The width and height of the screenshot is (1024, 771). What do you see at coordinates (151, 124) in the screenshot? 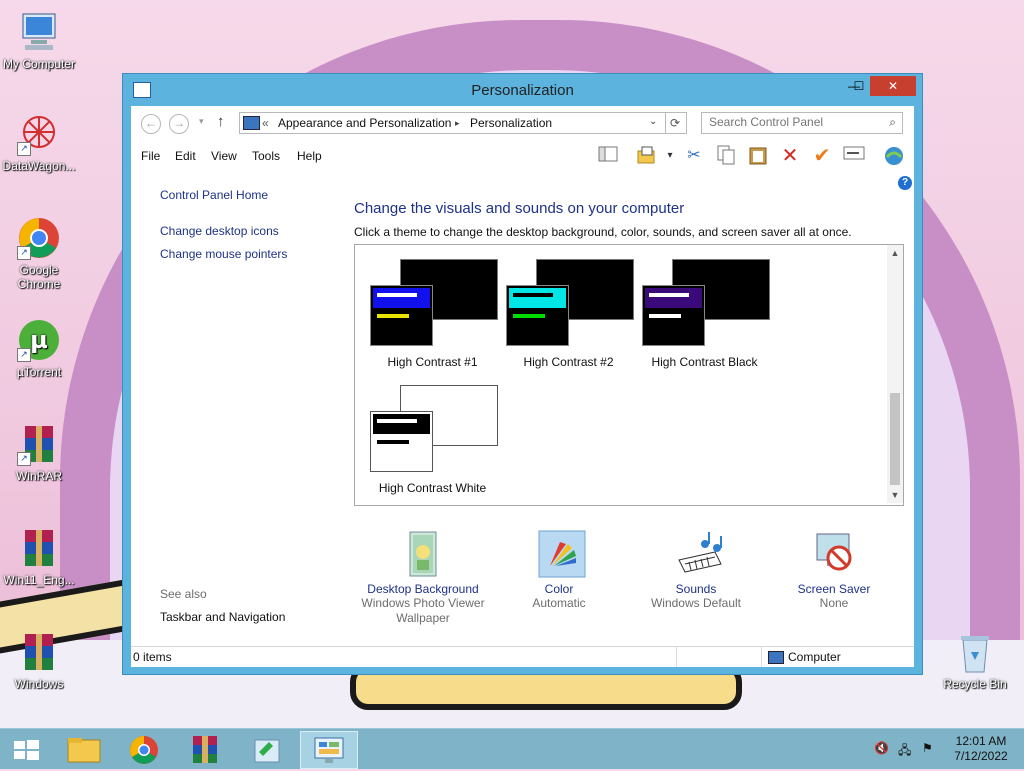
I see `back-button: ←` at bounding box center [151, 124].